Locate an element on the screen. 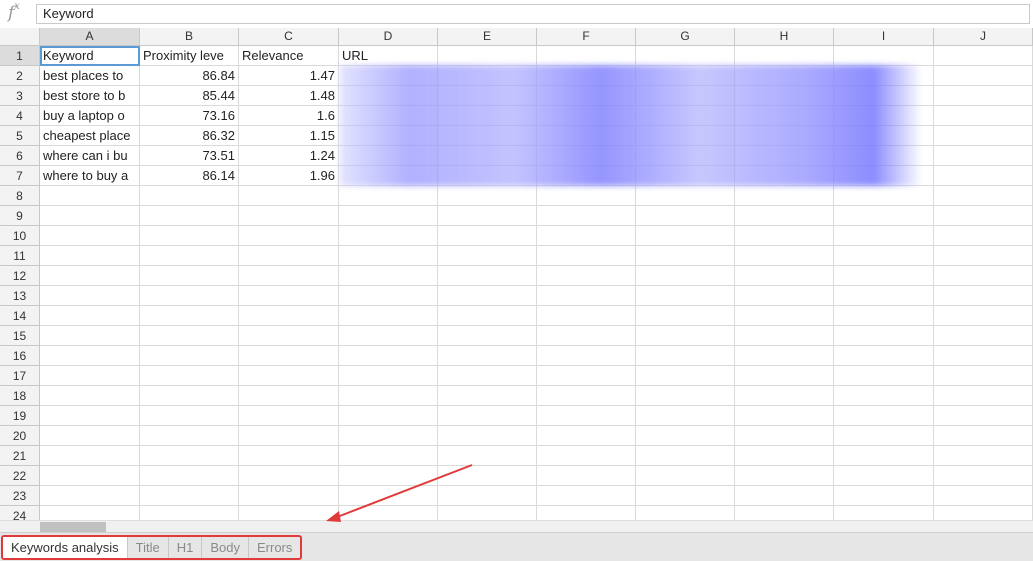 This screenshot has height=561, width=1033. cell-a2: best places to is located at coordinates (90, 76).